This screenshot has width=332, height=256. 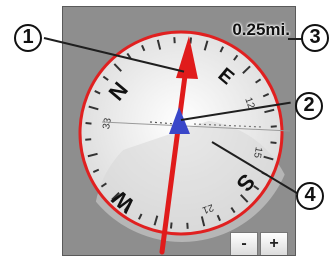 I want to click on zoom-in-button: +, so click(x=274, y=244).